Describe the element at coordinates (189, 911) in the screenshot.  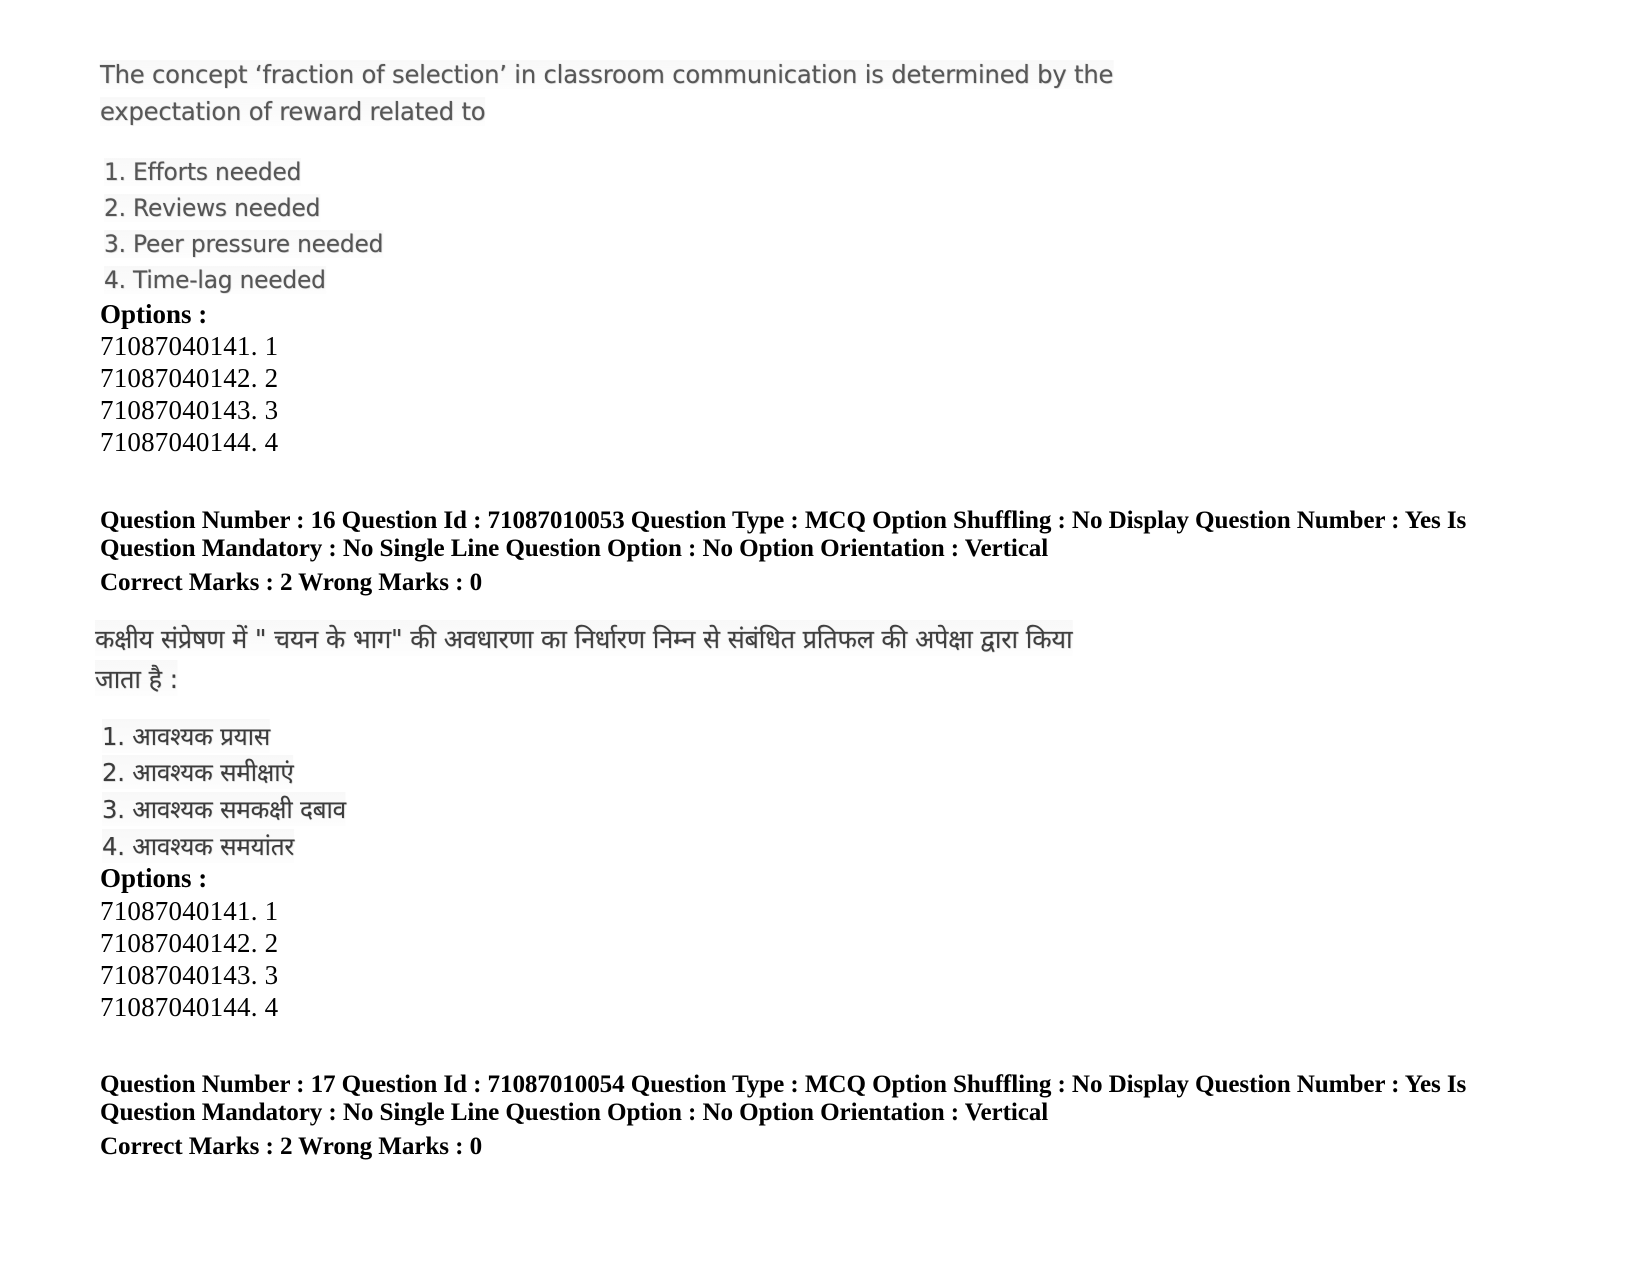
I see `question-16-hindi-option-id-1: 71087040141. 1` at that location.